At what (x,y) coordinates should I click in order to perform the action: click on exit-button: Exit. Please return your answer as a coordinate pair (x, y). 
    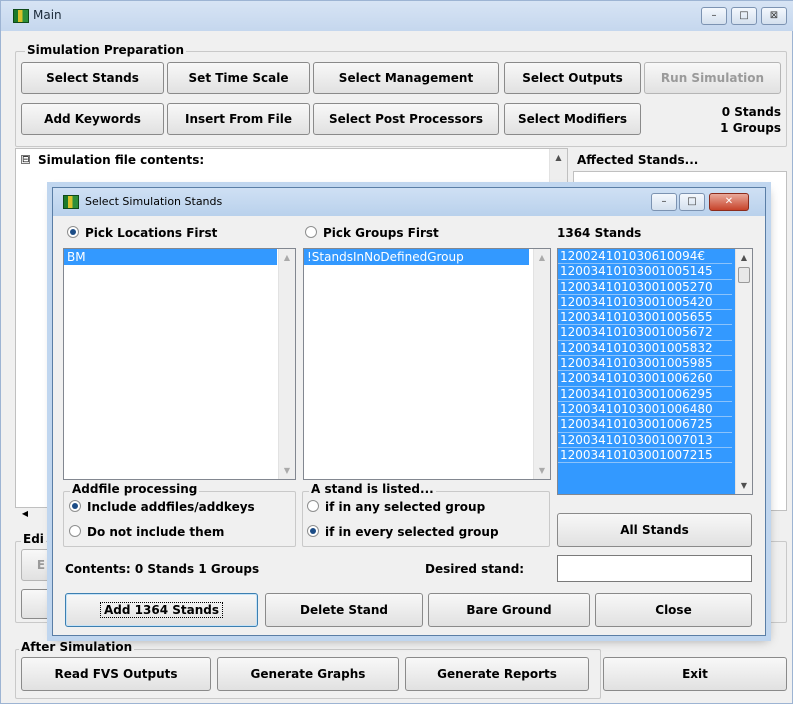
    Looking at the image, I should click on (695, 674).